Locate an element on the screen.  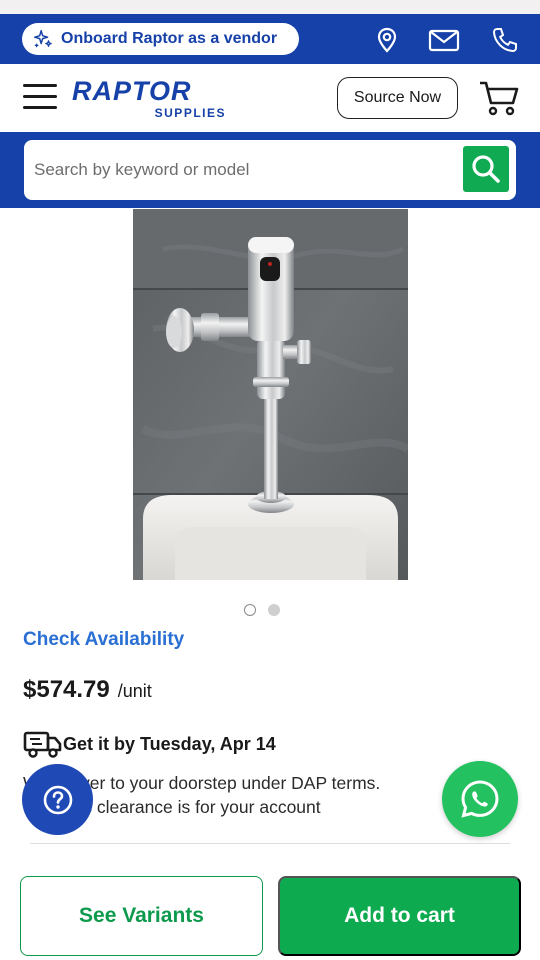
price-unit: /unit is located at coordinates (134, 691).